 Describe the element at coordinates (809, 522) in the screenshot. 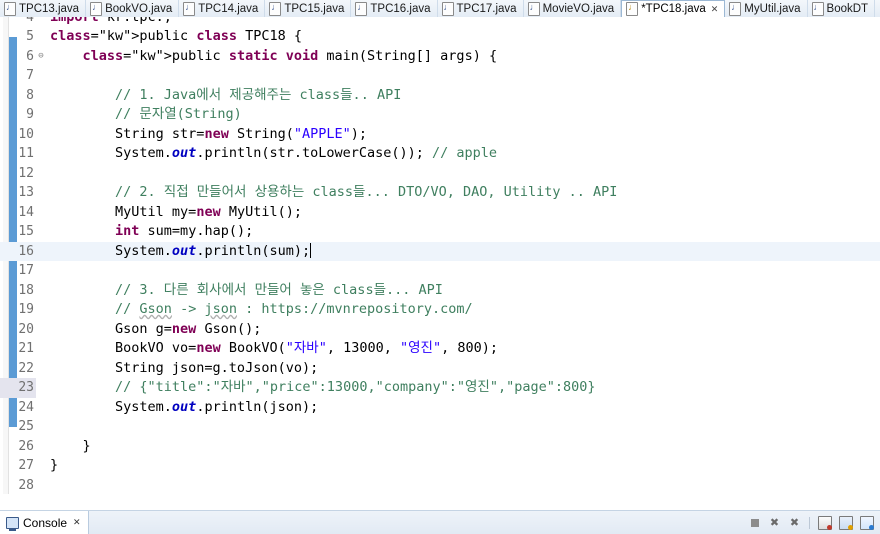

I see `toolbar-separator` at that location.